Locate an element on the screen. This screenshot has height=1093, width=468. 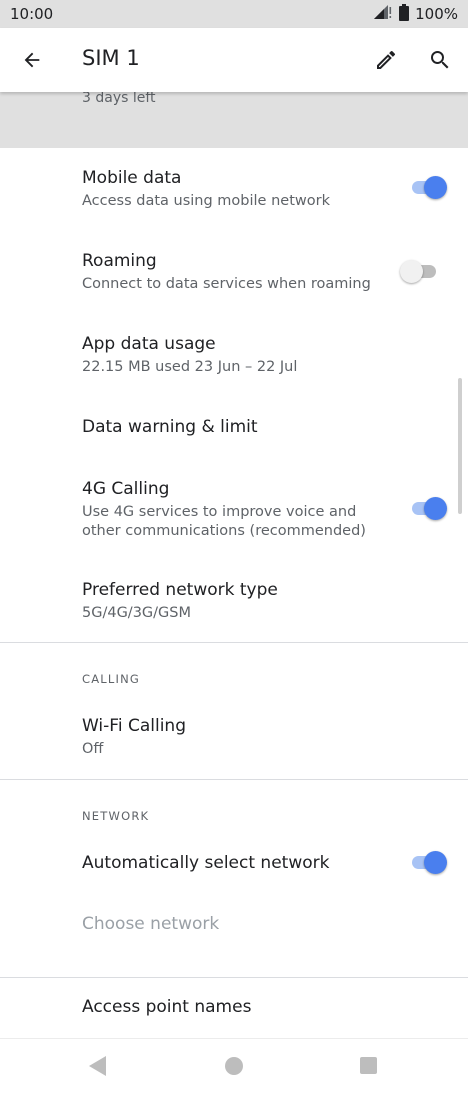
calling-4g-toggle is located at coordinates (428, 508).